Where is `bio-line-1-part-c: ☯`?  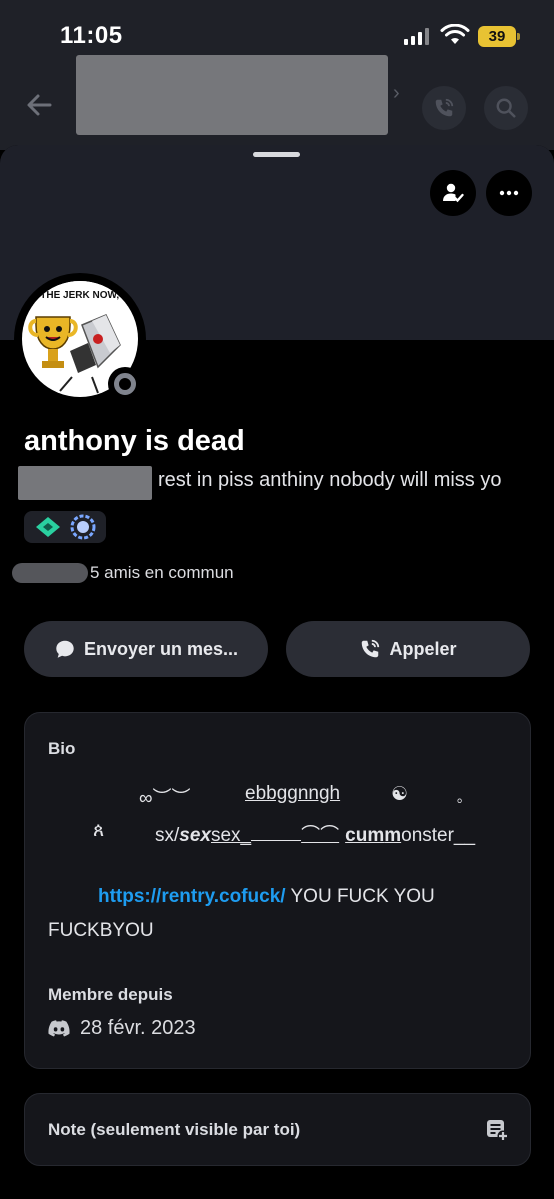
bio-line-1-part-c: ☯ is located at coordinates (400, 794).